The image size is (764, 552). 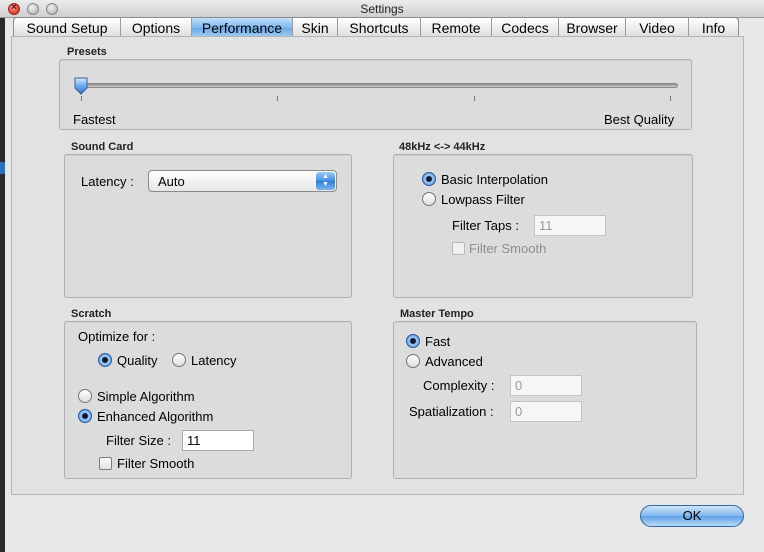 What do you see at coordinates (105, 463) in the screenshot?
I see `scratch-filter-smooth-checkbox` at bounding box center [105, 463].